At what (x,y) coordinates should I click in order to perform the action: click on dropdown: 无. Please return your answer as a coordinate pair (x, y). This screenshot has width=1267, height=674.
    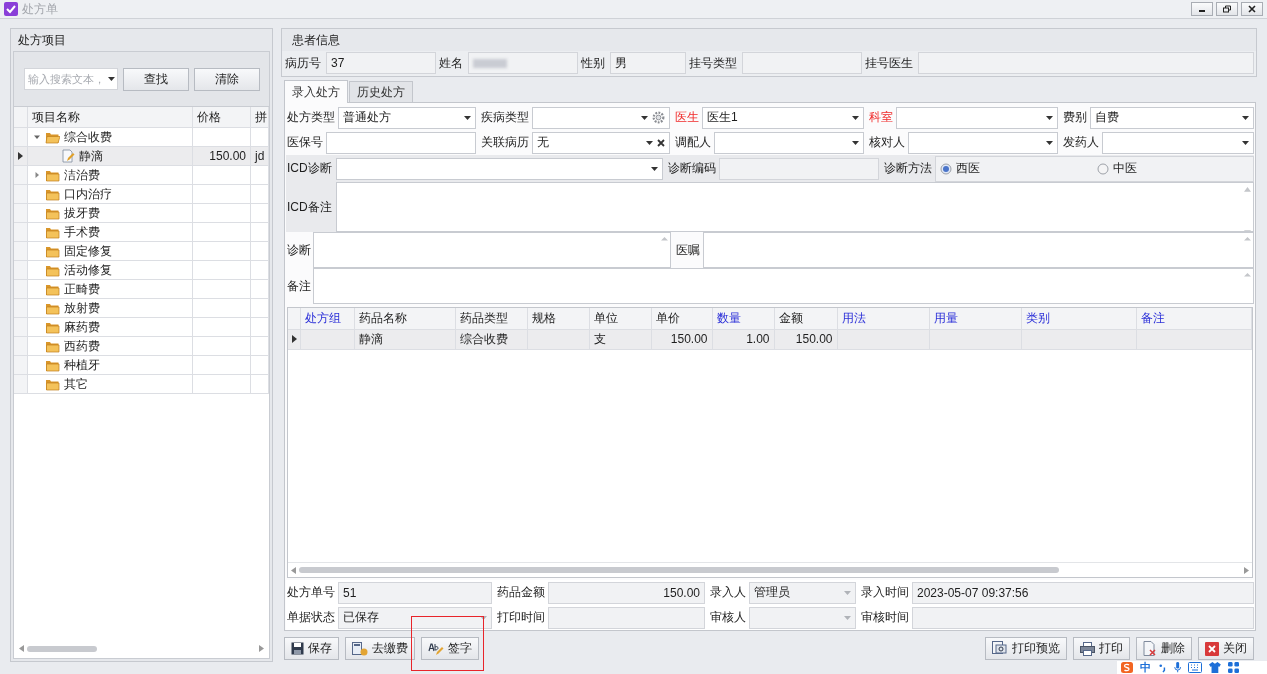
    Looking at the image, I should click on (601, 142).